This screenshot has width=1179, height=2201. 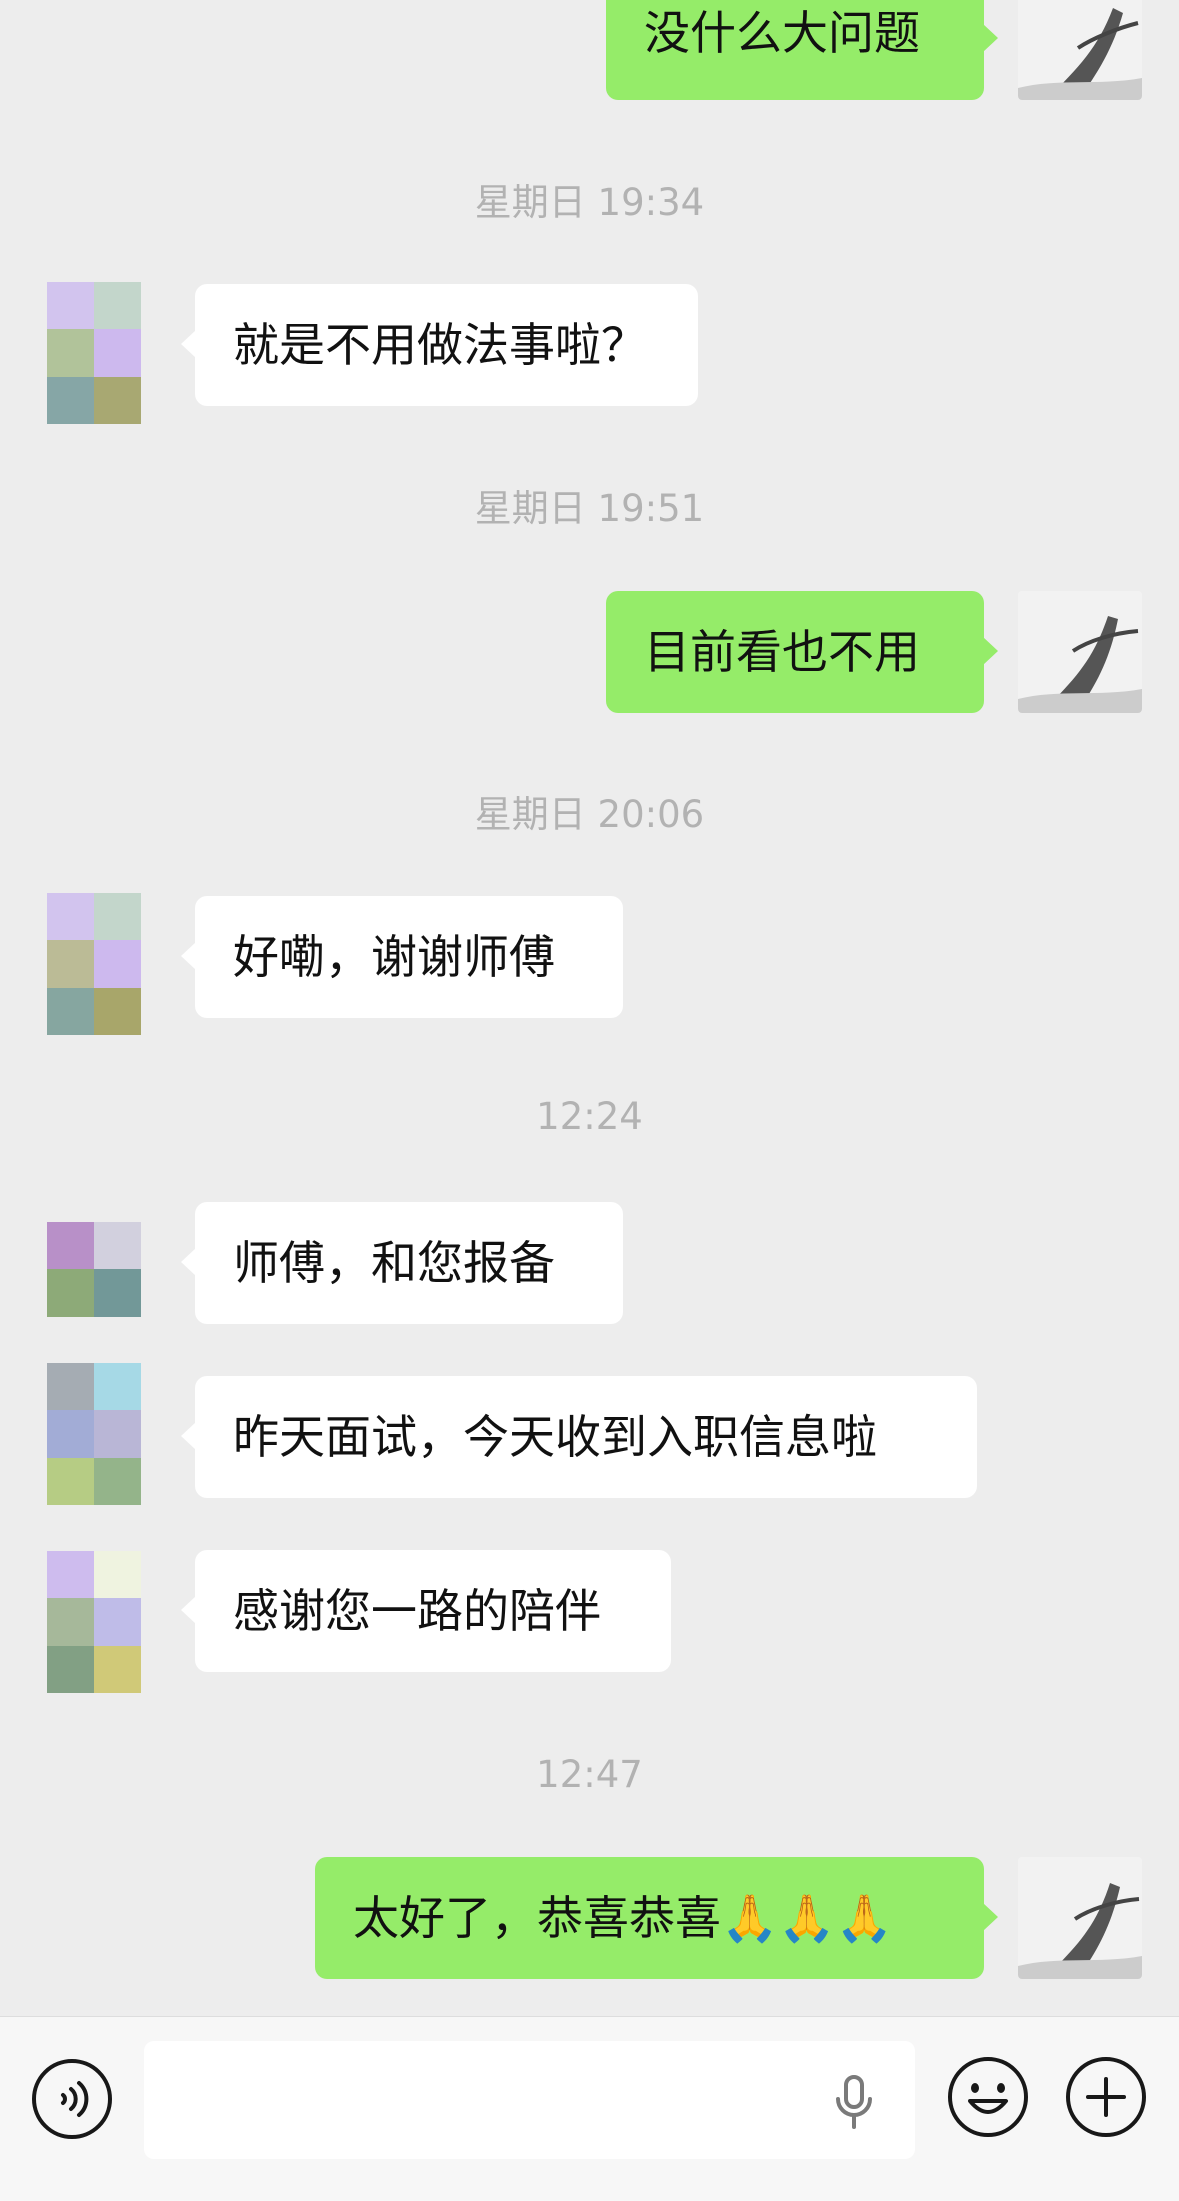 I want to click on chat-input-bar, so click(x=589, y=2108).